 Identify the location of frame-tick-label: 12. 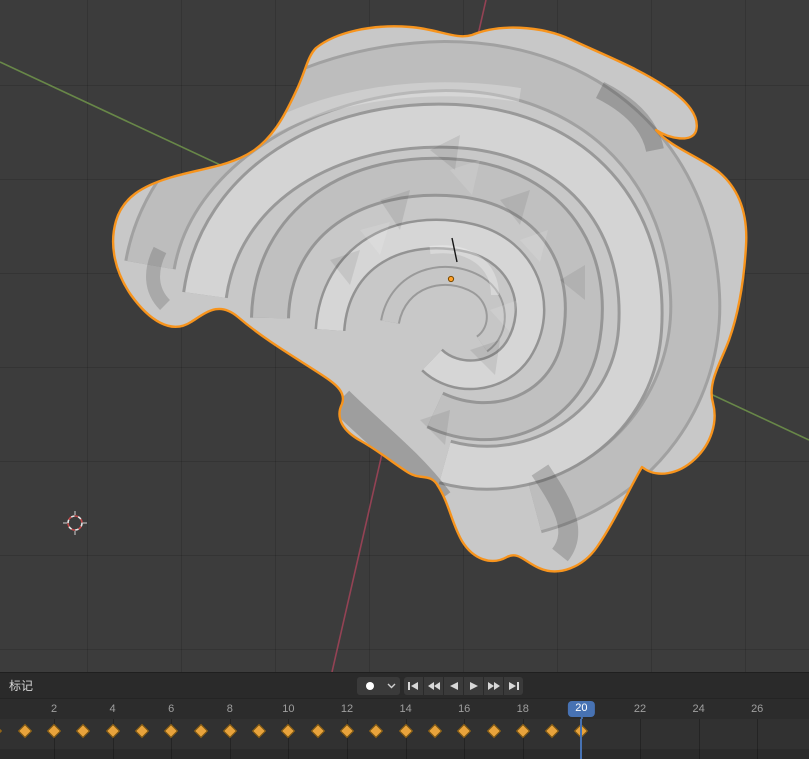
(347, 709).